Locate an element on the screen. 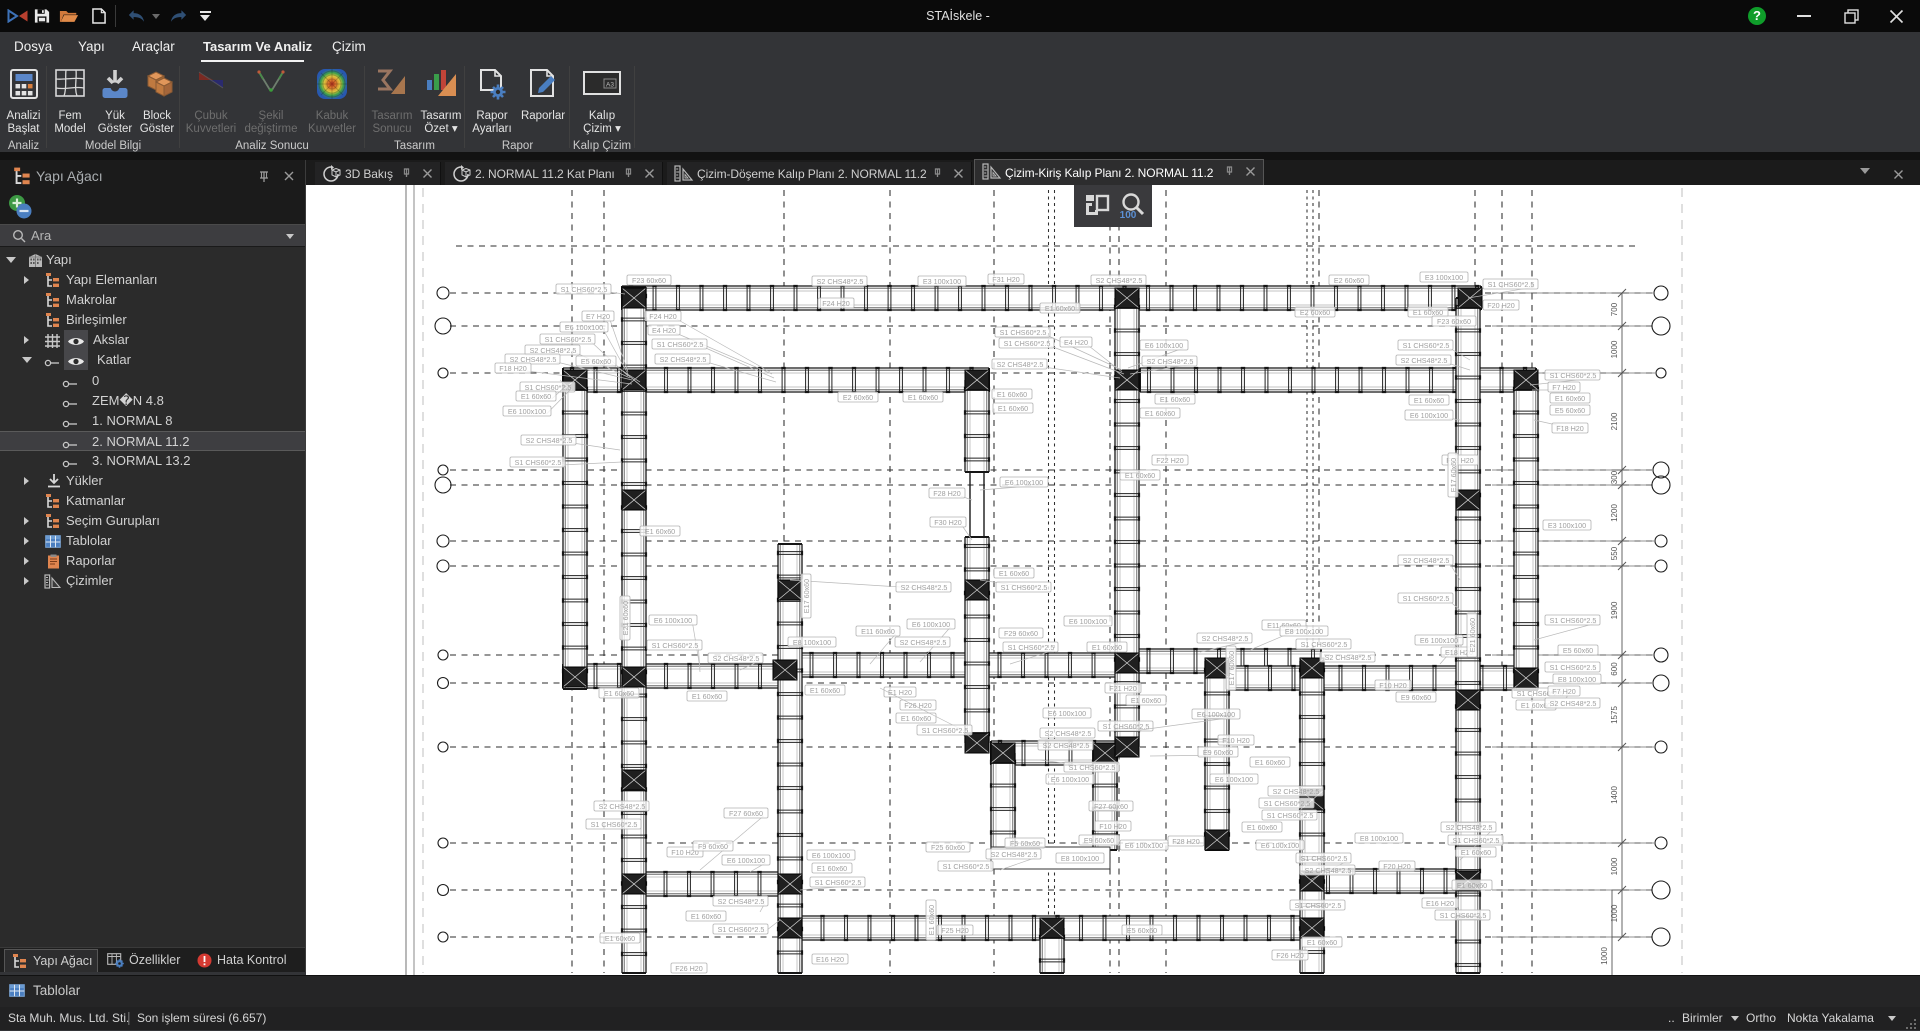 The width and height of the screenshot is (1920, 1031). svg-text: 700 is located at coordinates (1614, 309).